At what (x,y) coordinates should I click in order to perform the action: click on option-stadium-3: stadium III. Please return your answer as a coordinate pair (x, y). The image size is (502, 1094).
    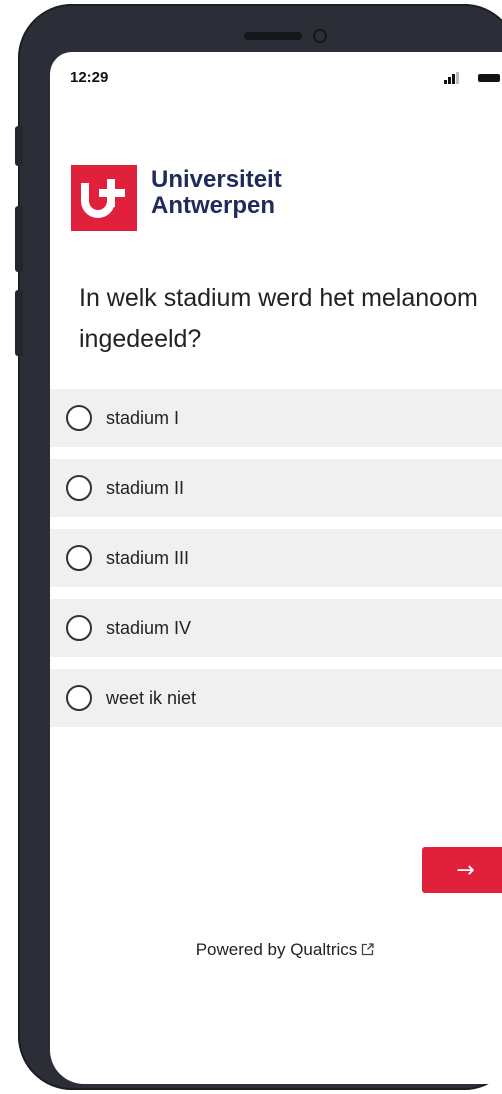
    Looking at the image, I should click on (276, 558).